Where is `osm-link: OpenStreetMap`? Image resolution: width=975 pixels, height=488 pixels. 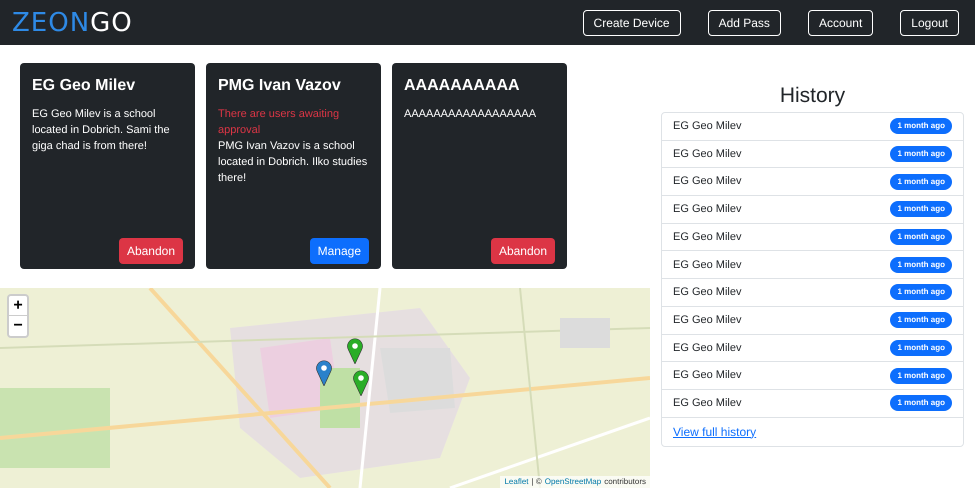
osm-link: OpenStreetMap is located at coordinates (573, 482).